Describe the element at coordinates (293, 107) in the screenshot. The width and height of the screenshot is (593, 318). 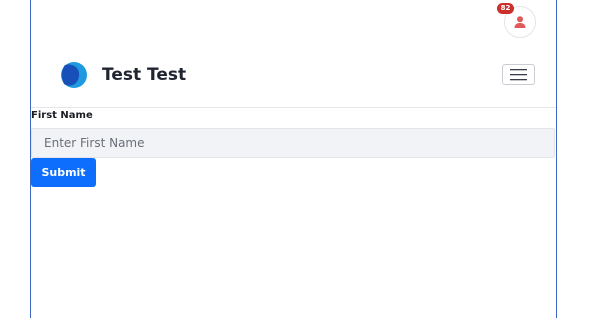
I see `header-divider` at that location.